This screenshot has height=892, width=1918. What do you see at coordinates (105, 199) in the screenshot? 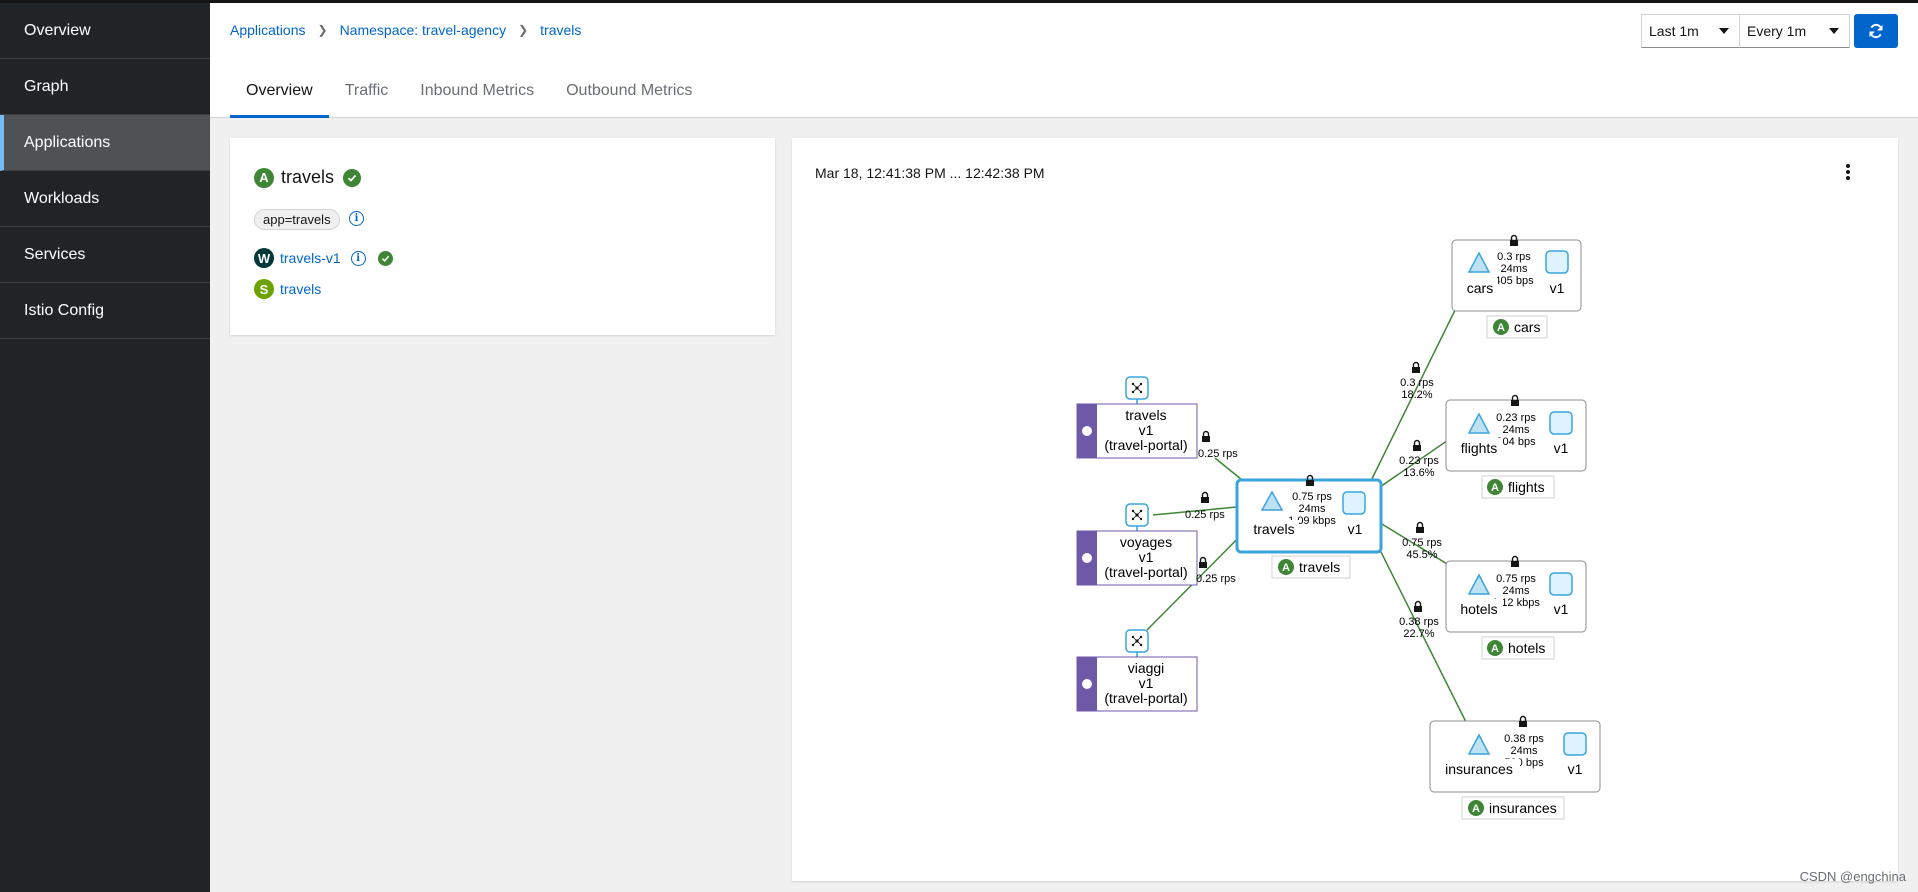
I see `sidebar-item-workloads: Workloads` at bounding box center [105, 199].